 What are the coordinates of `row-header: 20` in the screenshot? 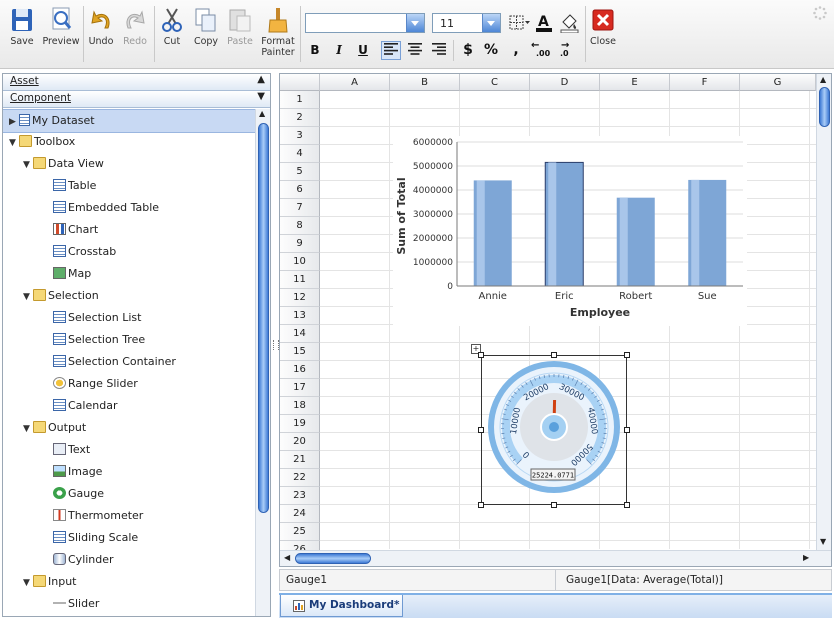 It's located at (300, 442).